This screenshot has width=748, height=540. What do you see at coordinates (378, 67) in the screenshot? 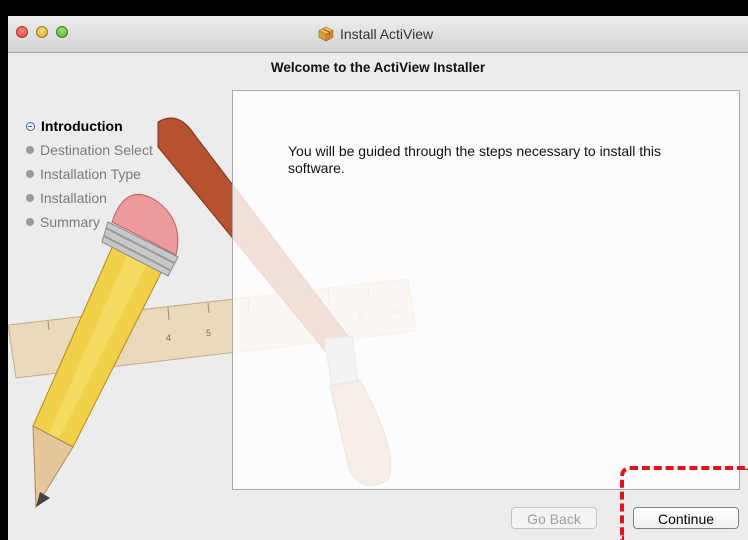
I see `page-title: Welcome to the ActiView Installer` at bounding box center [378, 67].